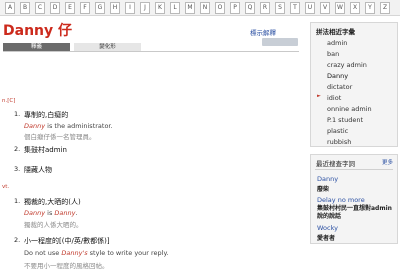  What do you see at coordinates (40, 8) in the screenshot?
I see `letter-key-c: C` at bounding box center [40, 8].